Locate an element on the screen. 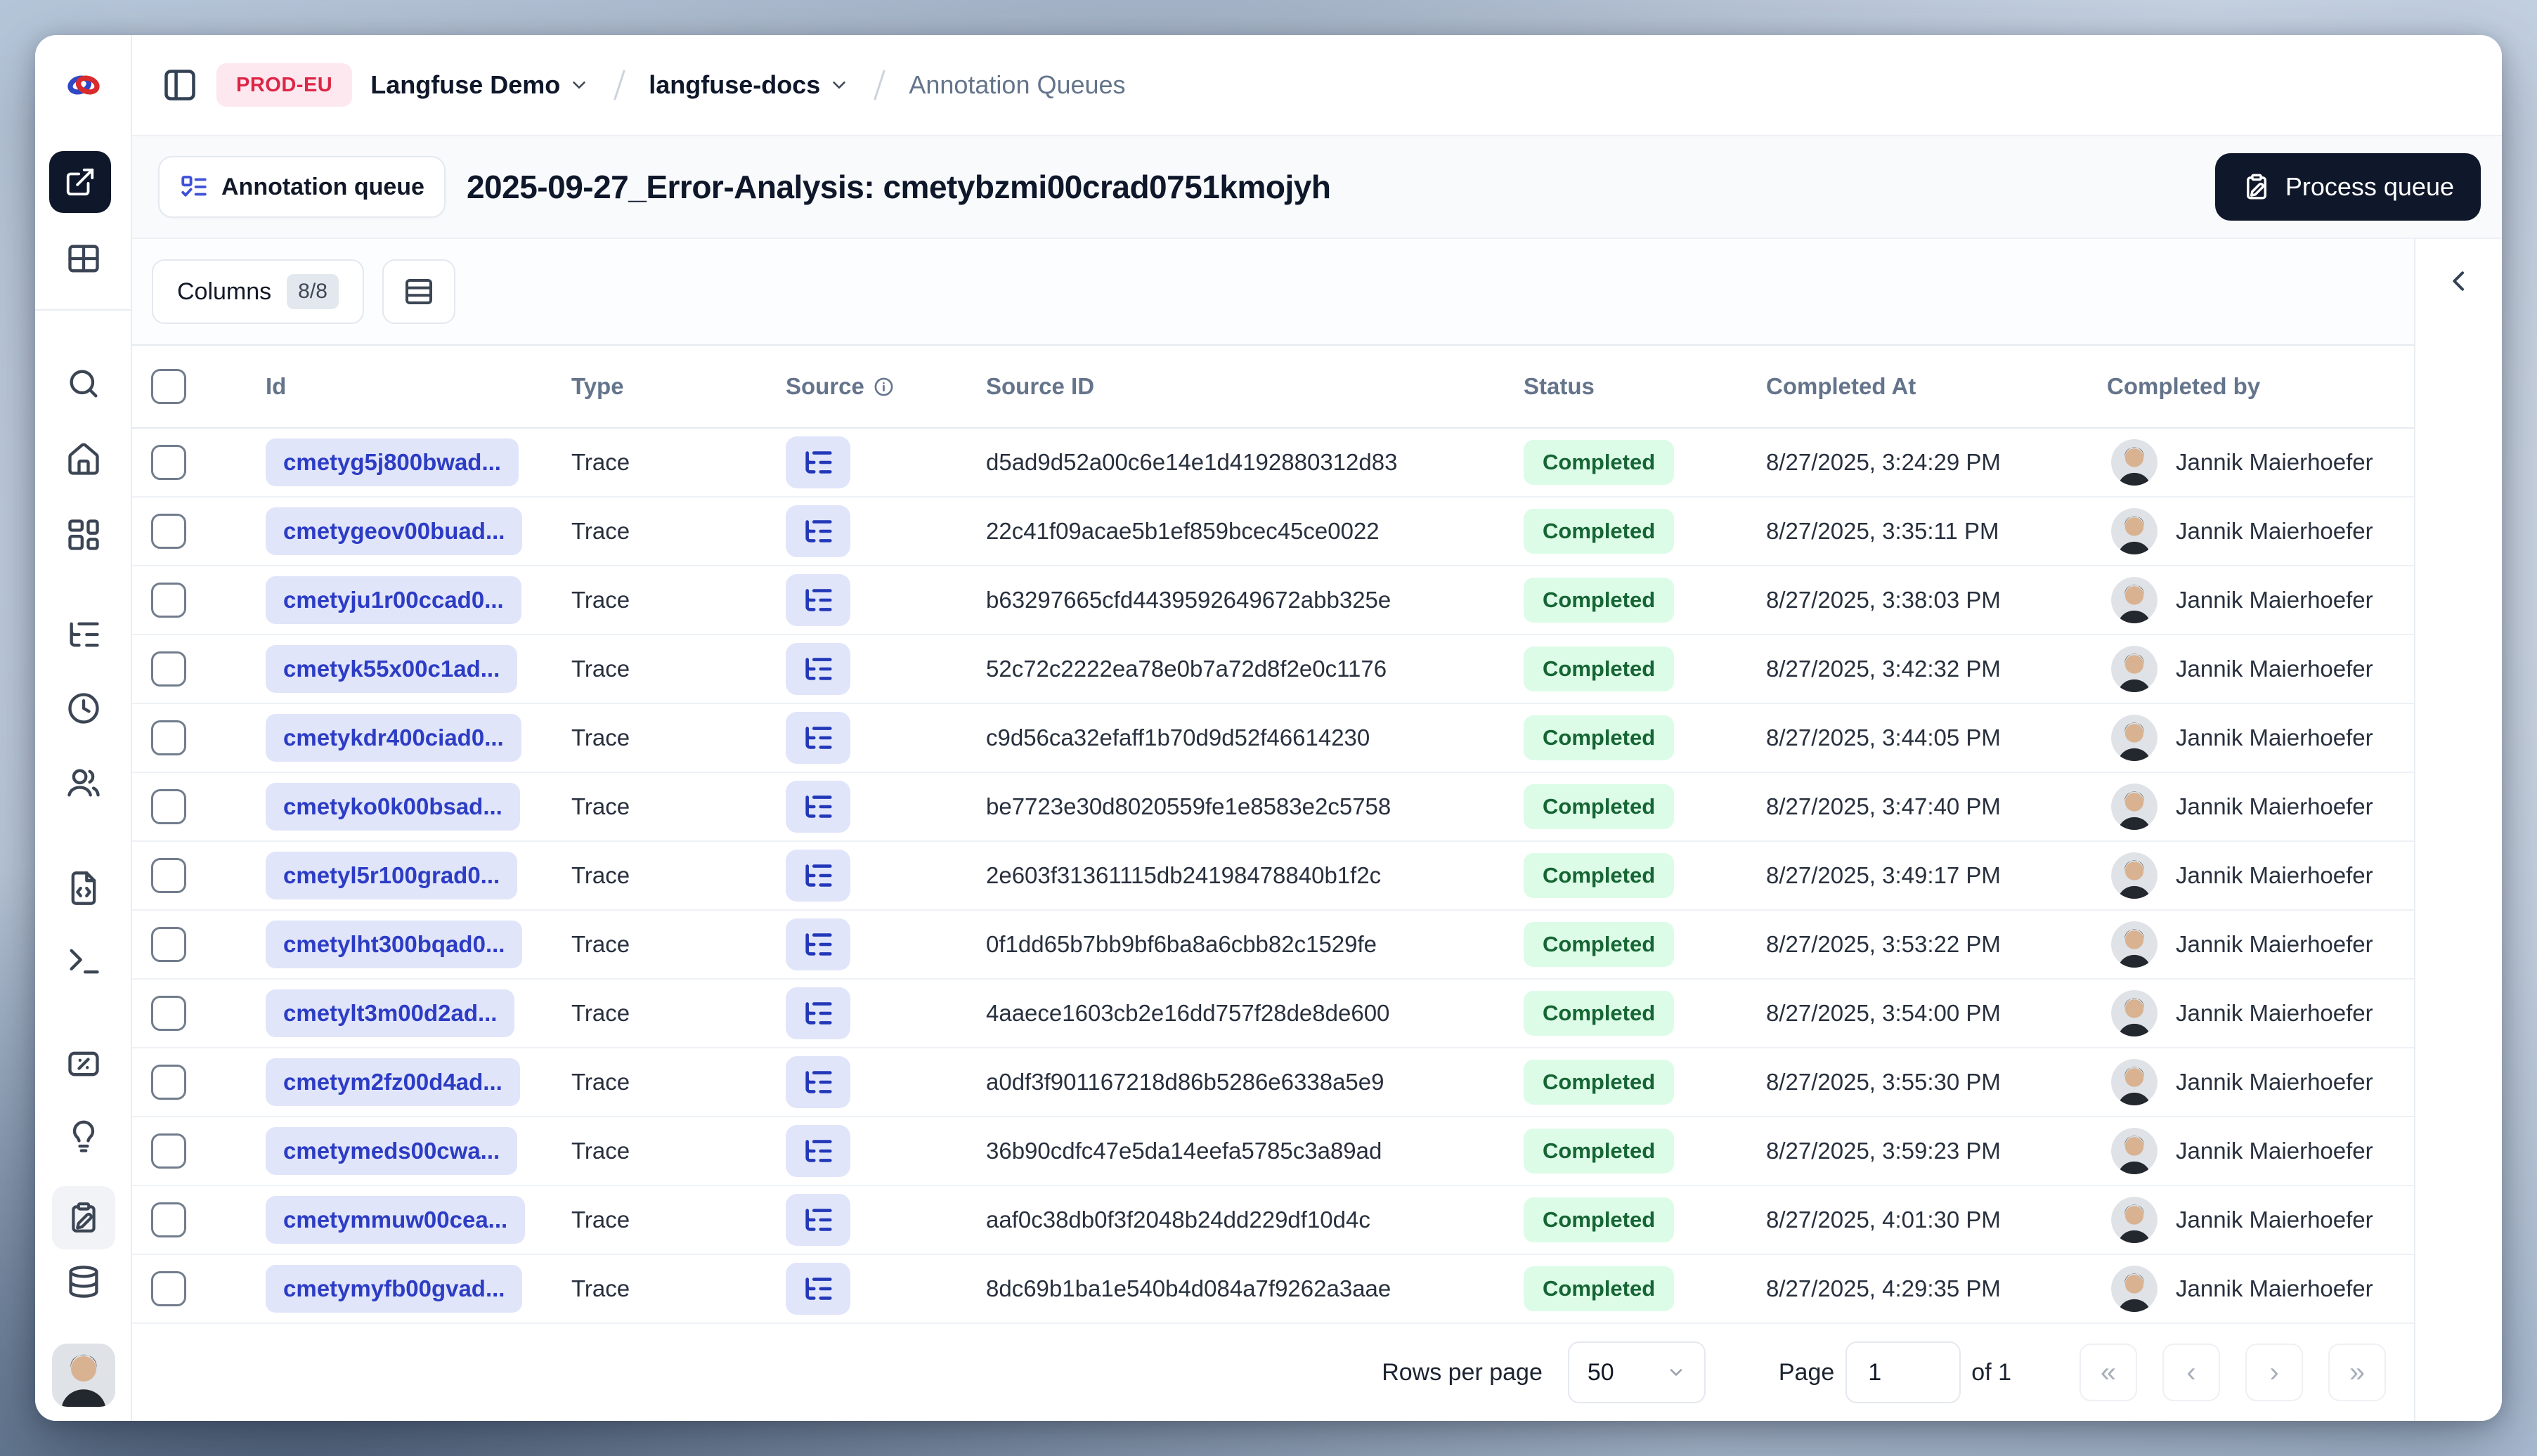 Image resolution: width=2537 pixels, height=1456 pixels. sidebar-item-evaluation is located at coordinates (84, 1064).